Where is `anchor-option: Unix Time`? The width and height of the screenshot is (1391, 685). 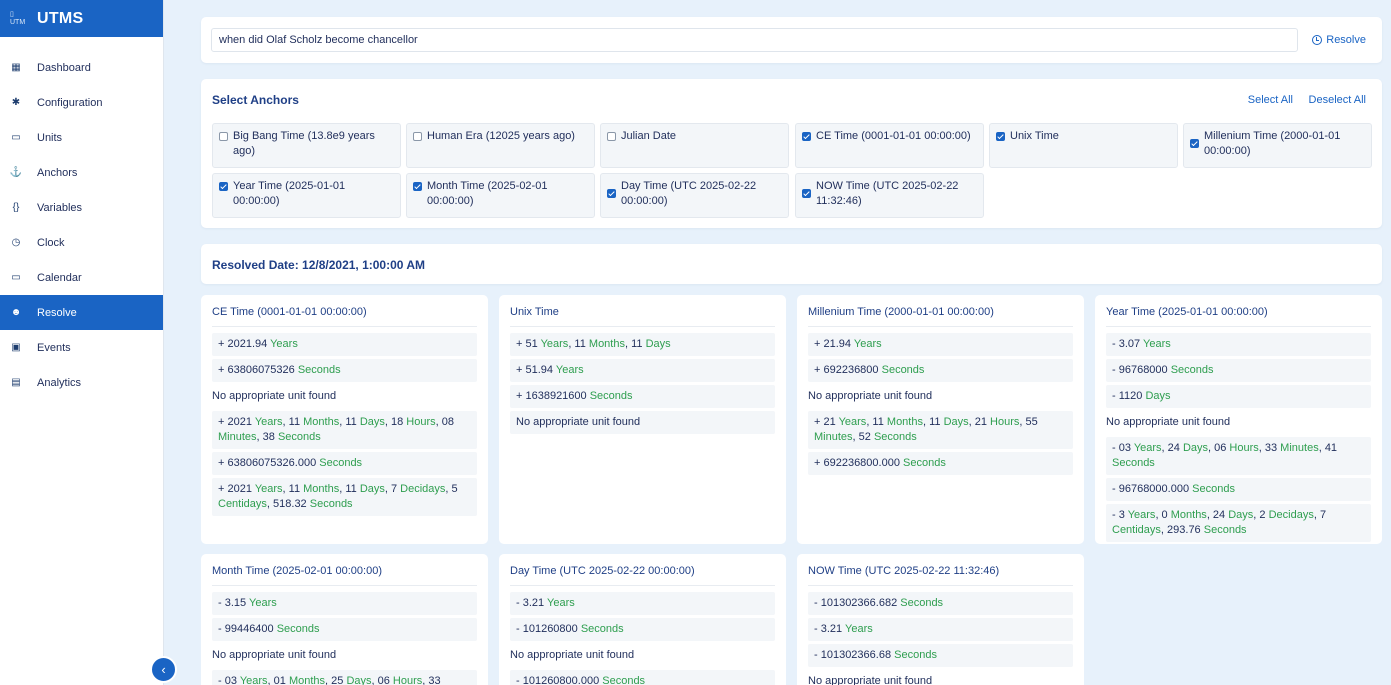
anchor-option: Unix Time is located at coordinates (1083, 145).